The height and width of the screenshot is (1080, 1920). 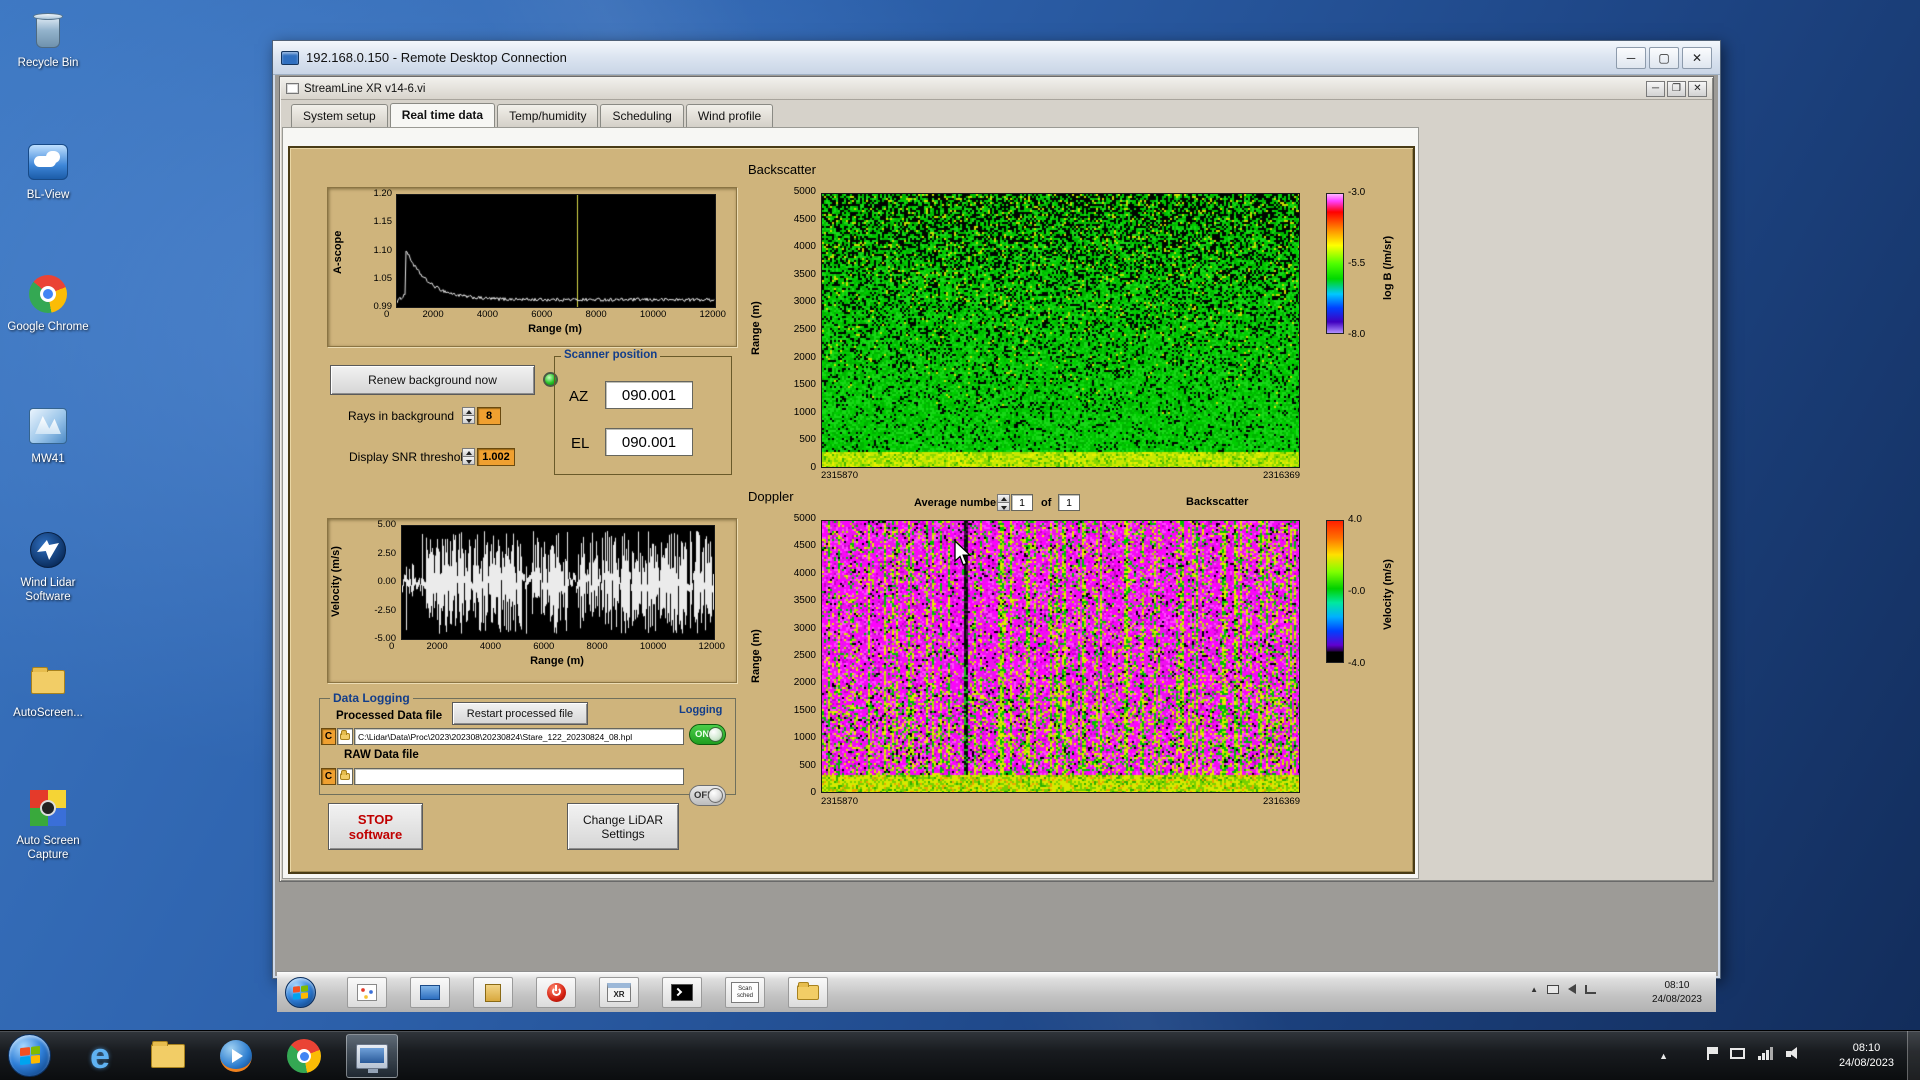 I want to click on doppler-colorbar-label: Velocity (m/s), so click(x=1388, y=595).